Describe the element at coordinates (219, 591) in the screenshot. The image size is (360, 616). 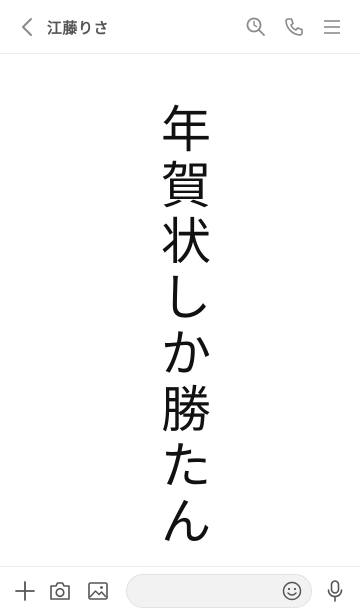
I see `message-input` at that location.